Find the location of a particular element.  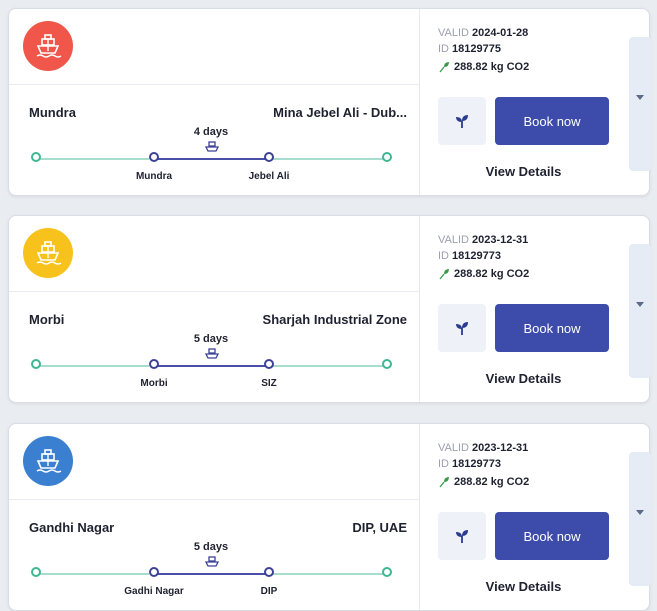

origin-city: Gandhi Nagar is located at coordinates (72, 527).